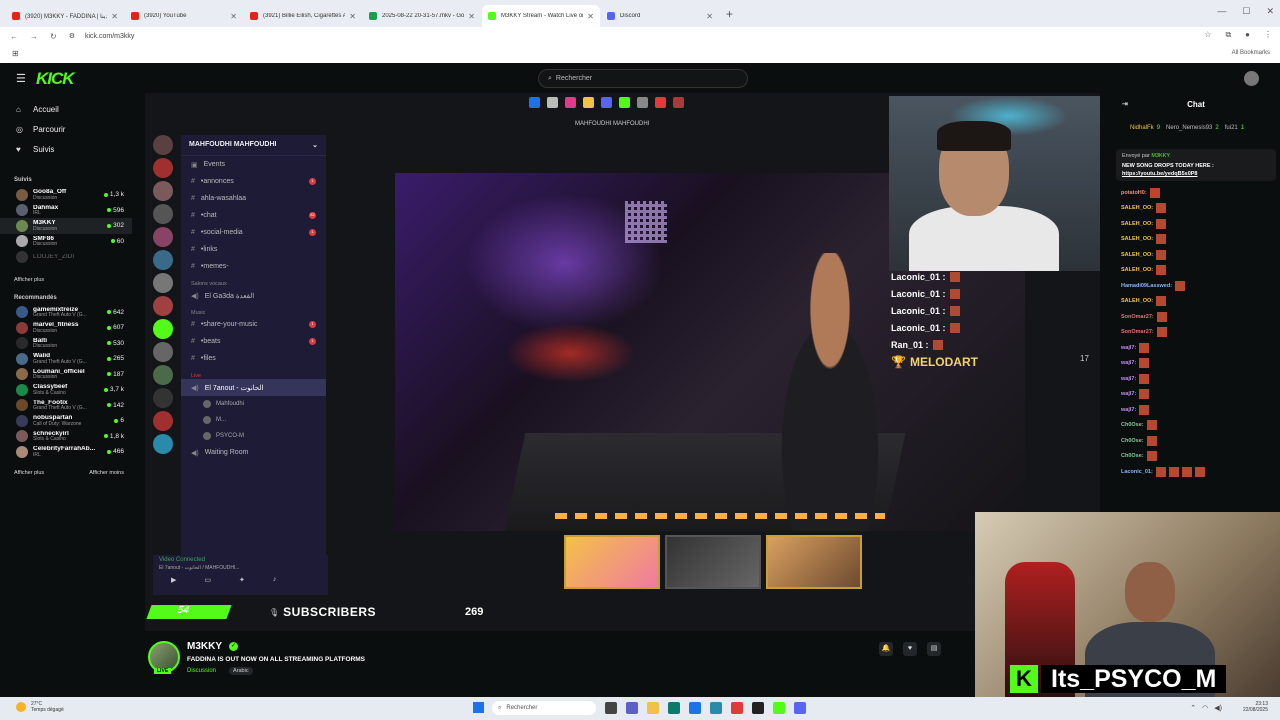  Describe the element at coordinates (1192, 128) in the screenshot. I see `leaderboard-entry: Nero_Nemesis93 2` at that location.